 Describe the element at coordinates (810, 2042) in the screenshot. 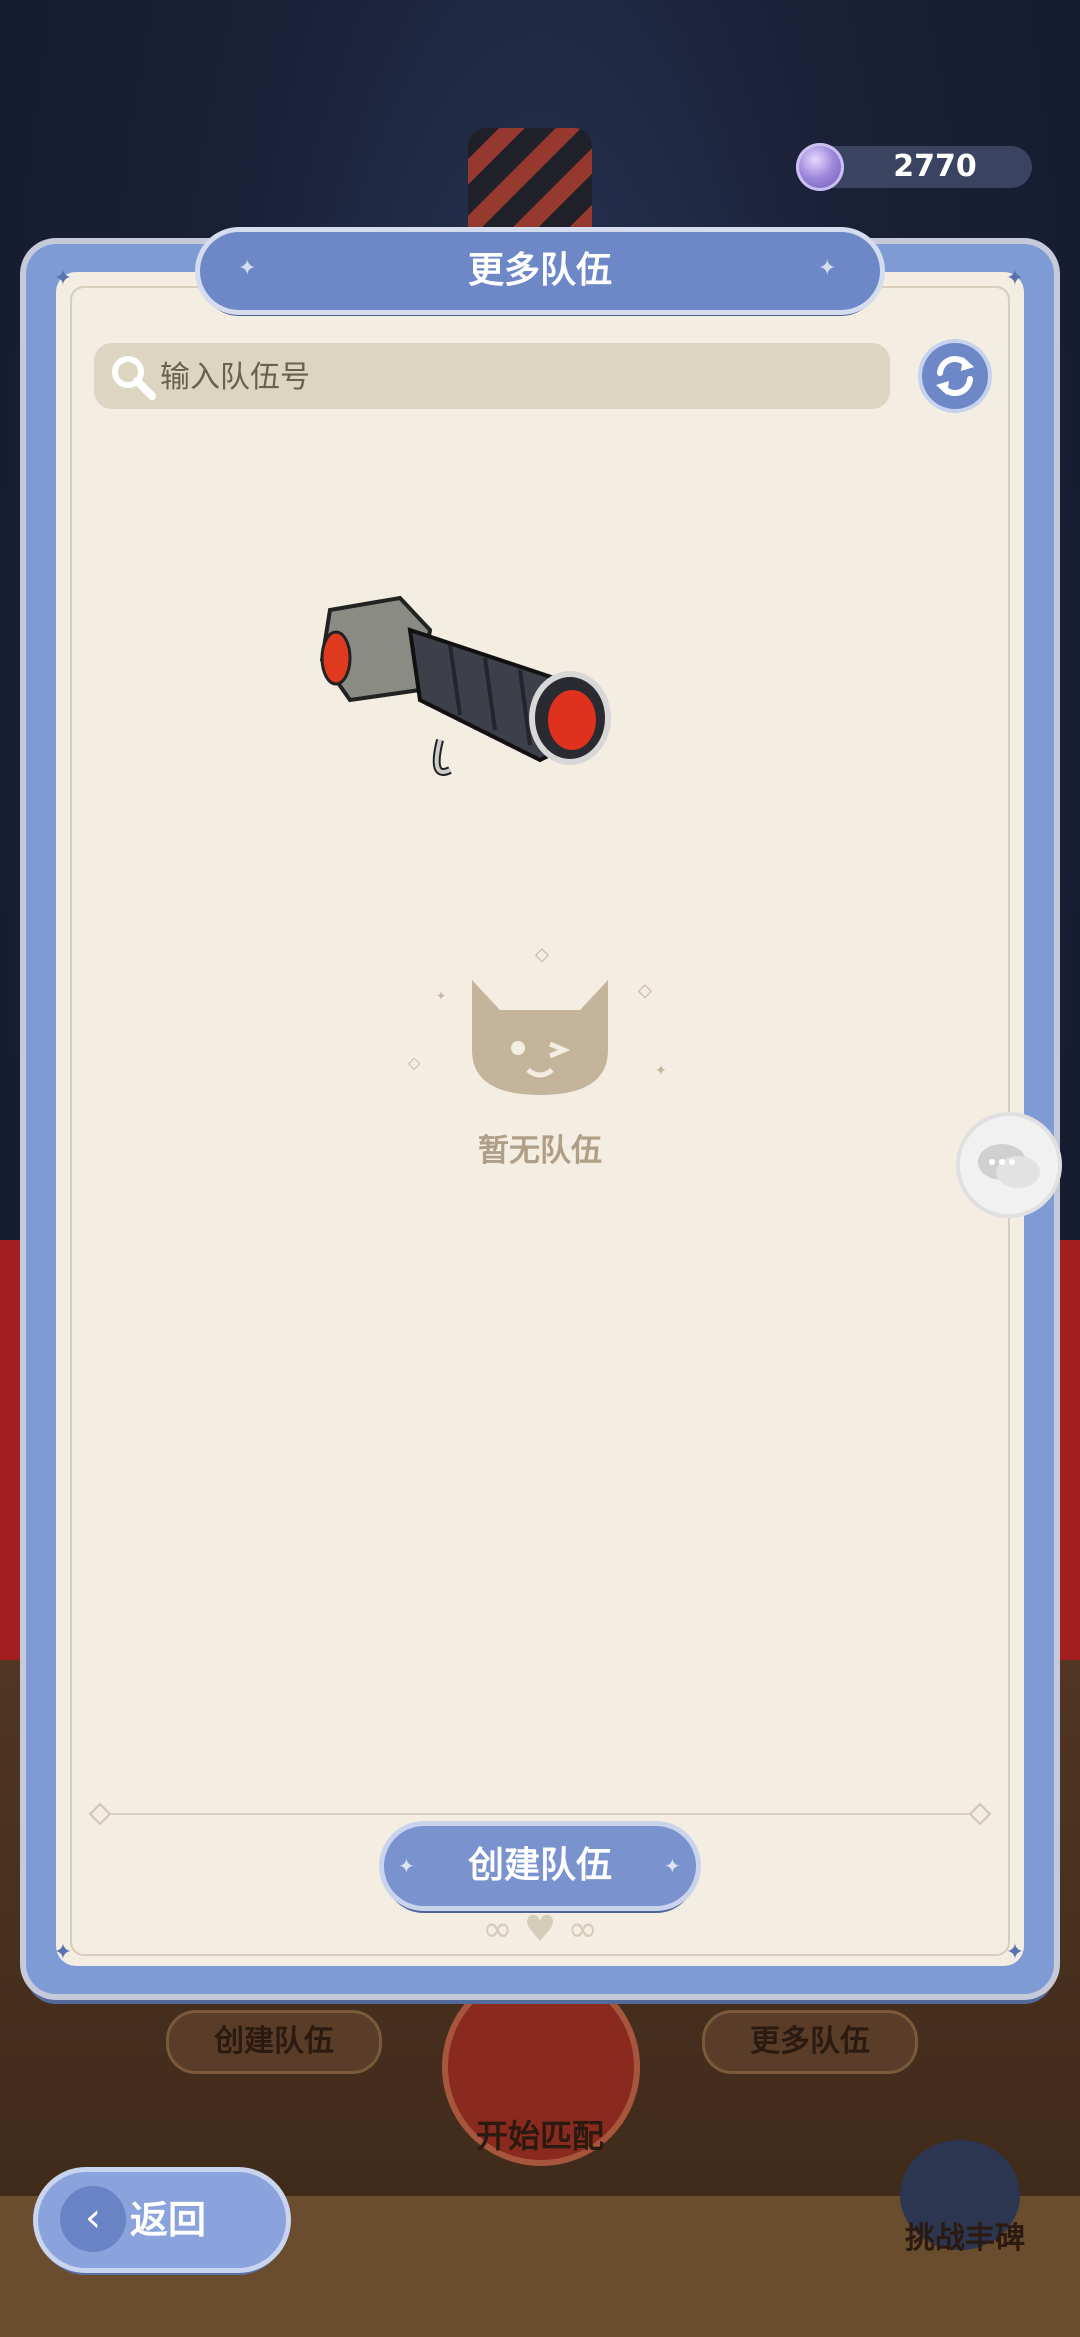

I see `background-more-teams-button: 更多队伍` at that location.